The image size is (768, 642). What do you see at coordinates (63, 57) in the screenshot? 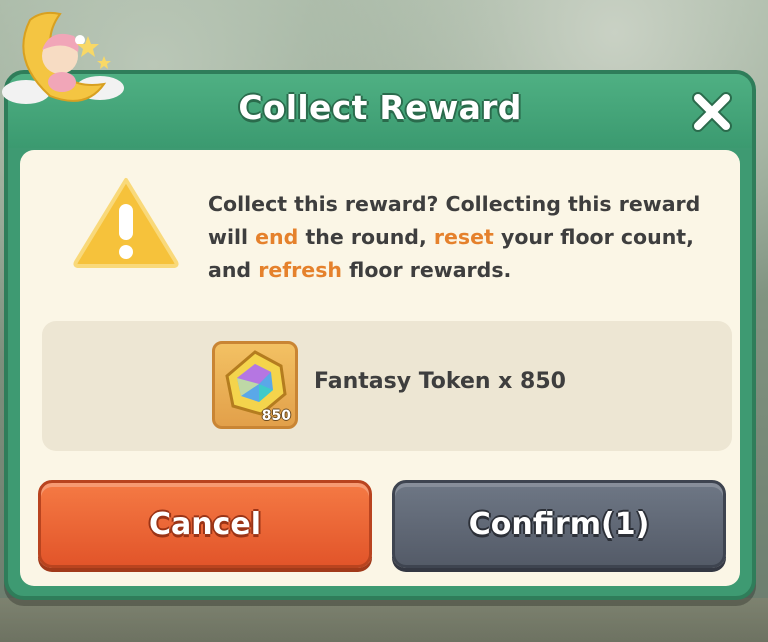
I see `sleeping-moon-mascot-icon` at bounding box center [63, 57].